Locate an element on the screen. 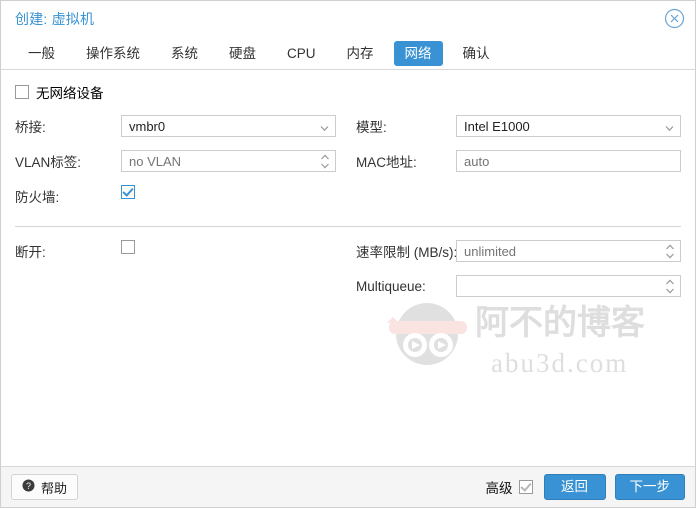 Image resolution: width=696 pixels, height=508 pixels. back-button: 返回 is located at coordinates (574, 487).